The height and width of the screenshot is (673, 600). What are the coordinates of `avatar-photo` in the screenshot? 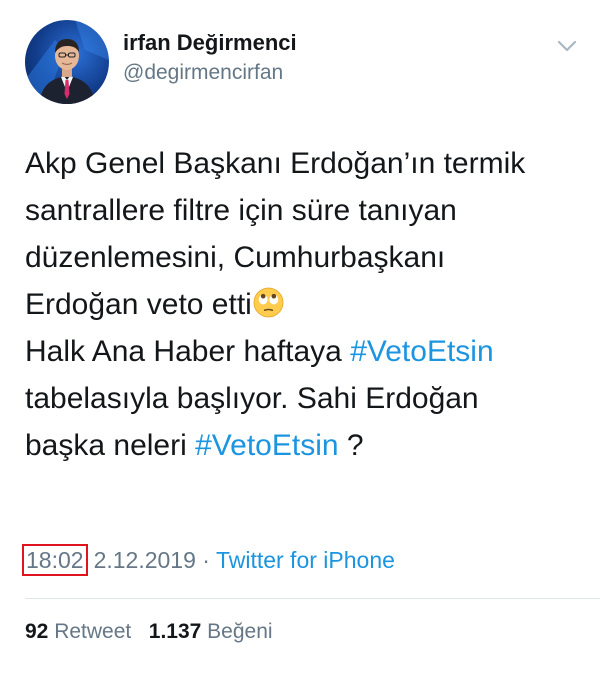 It's located at (67, 62).